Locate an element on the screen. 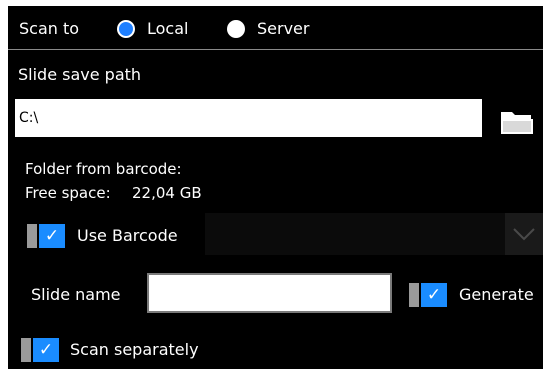 The height and width of the screenshot is (369, 544). radio-server: Server is located at coordinates (272, 29).